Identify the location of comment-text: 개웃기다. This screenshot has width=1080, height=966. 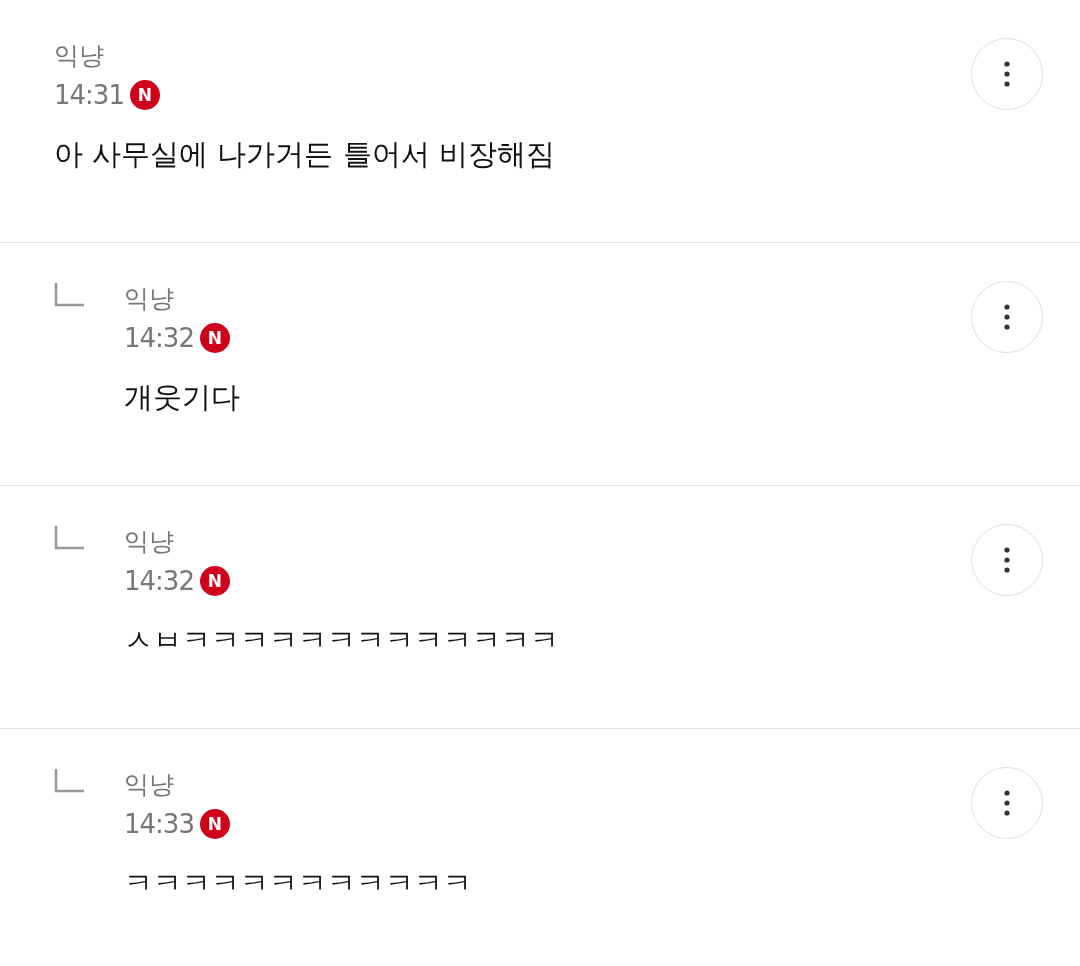
(182, 397).